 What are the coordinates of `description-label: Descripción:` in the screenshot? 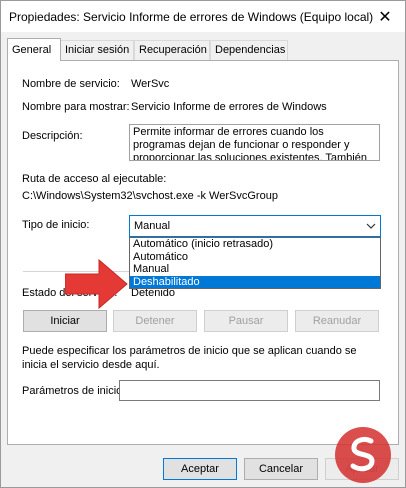 It's located at (52, 136).